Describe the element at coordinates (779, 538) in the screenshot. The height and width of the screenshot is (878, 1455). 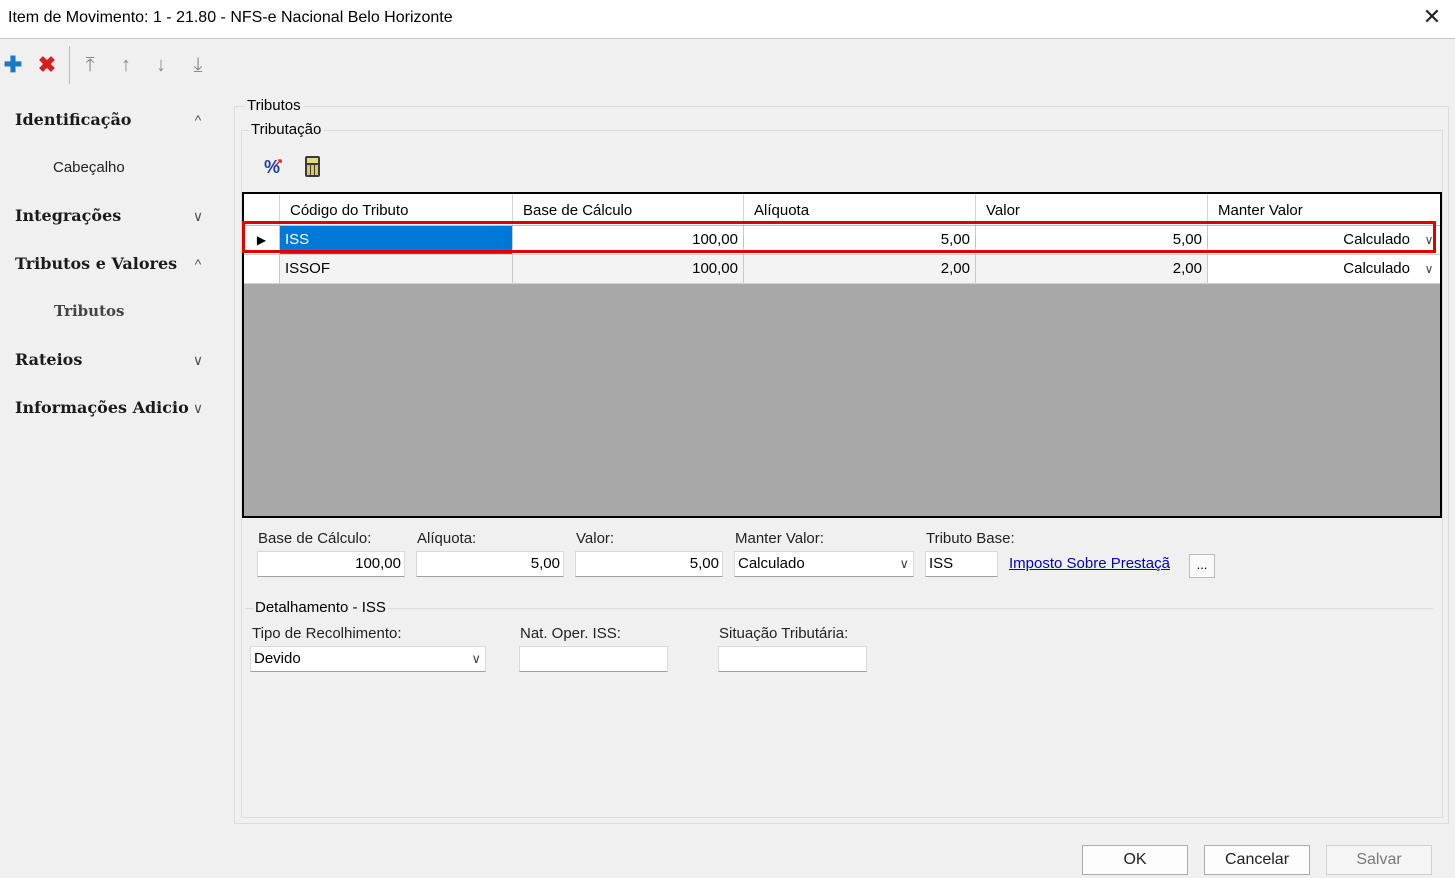
I see `manter-label: Manter Valor:` at that location.